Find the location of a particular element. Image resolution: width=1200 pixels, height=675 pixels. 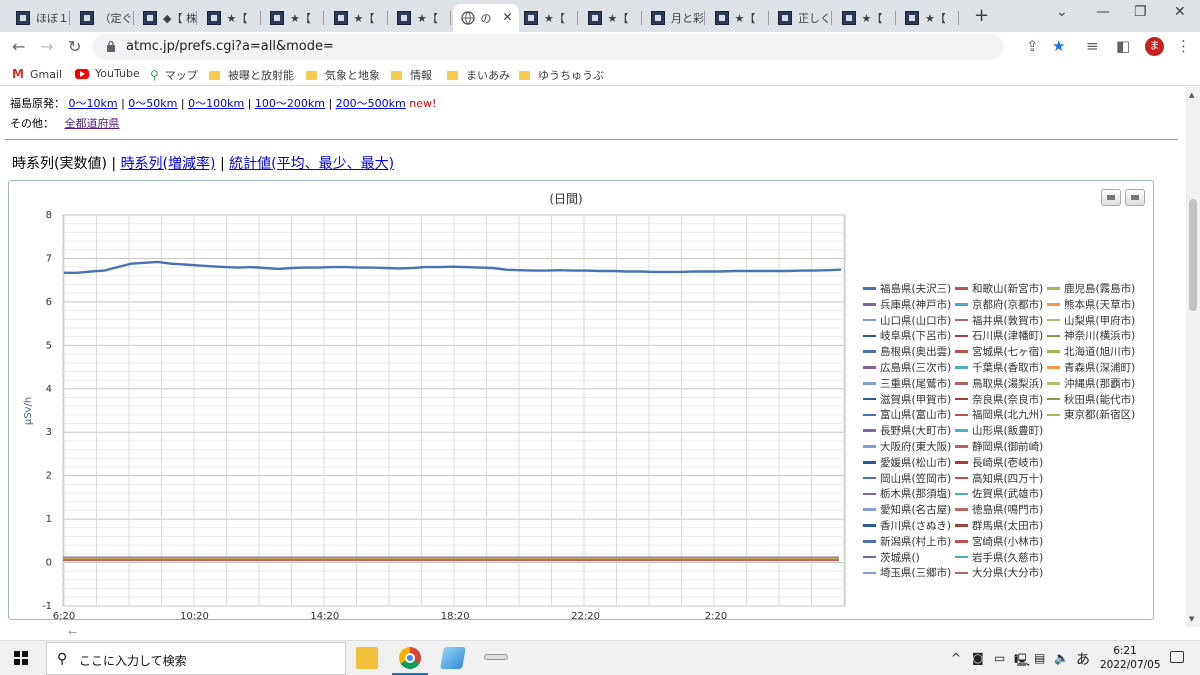

bookmark-item: ⚲ マップ is located at coordinates (174, 75).